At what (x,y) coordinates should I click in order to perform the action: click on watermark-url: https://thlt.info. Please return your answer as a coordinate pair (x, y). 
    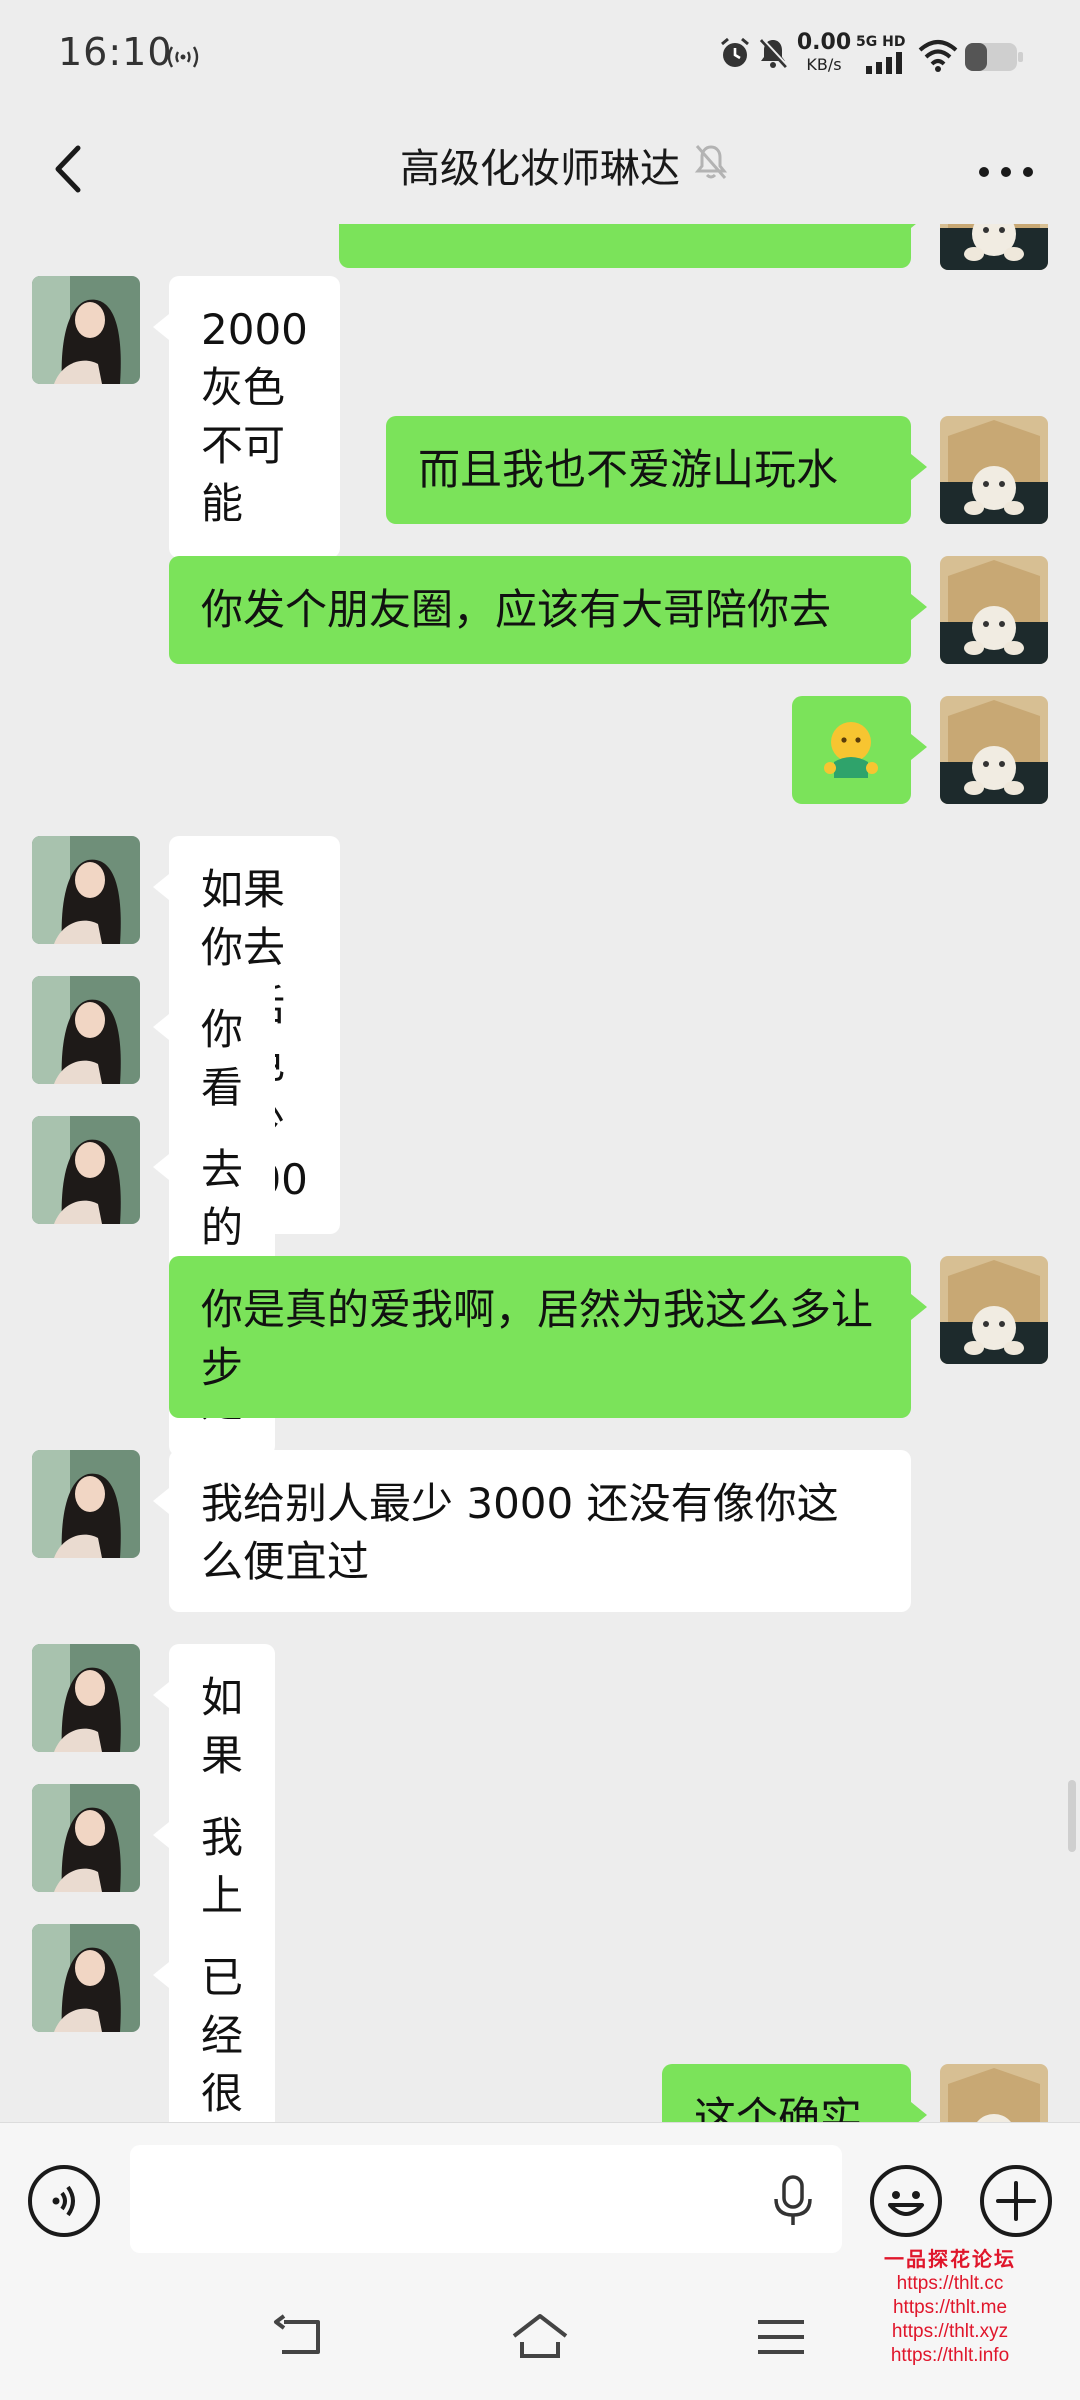
    Looking at the image, I should click on (950, 2355).